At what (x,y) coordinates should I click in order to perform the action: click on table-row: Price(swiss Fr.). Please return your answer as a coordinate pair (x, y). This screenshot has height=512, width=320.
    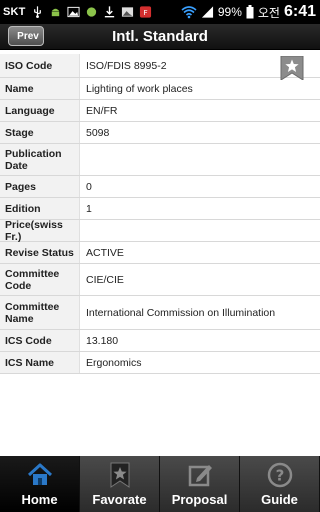
    Looking at the image, I should click on (160, 231).